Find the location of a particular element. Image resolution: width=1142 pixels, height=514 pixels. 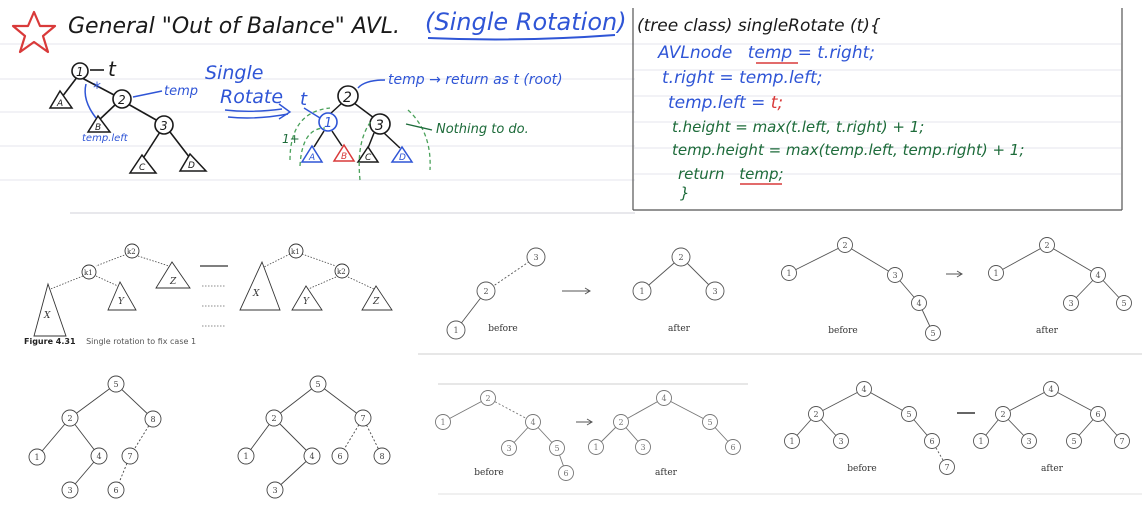

single-rotate-word1: Single is located at coordinates (234, 73).